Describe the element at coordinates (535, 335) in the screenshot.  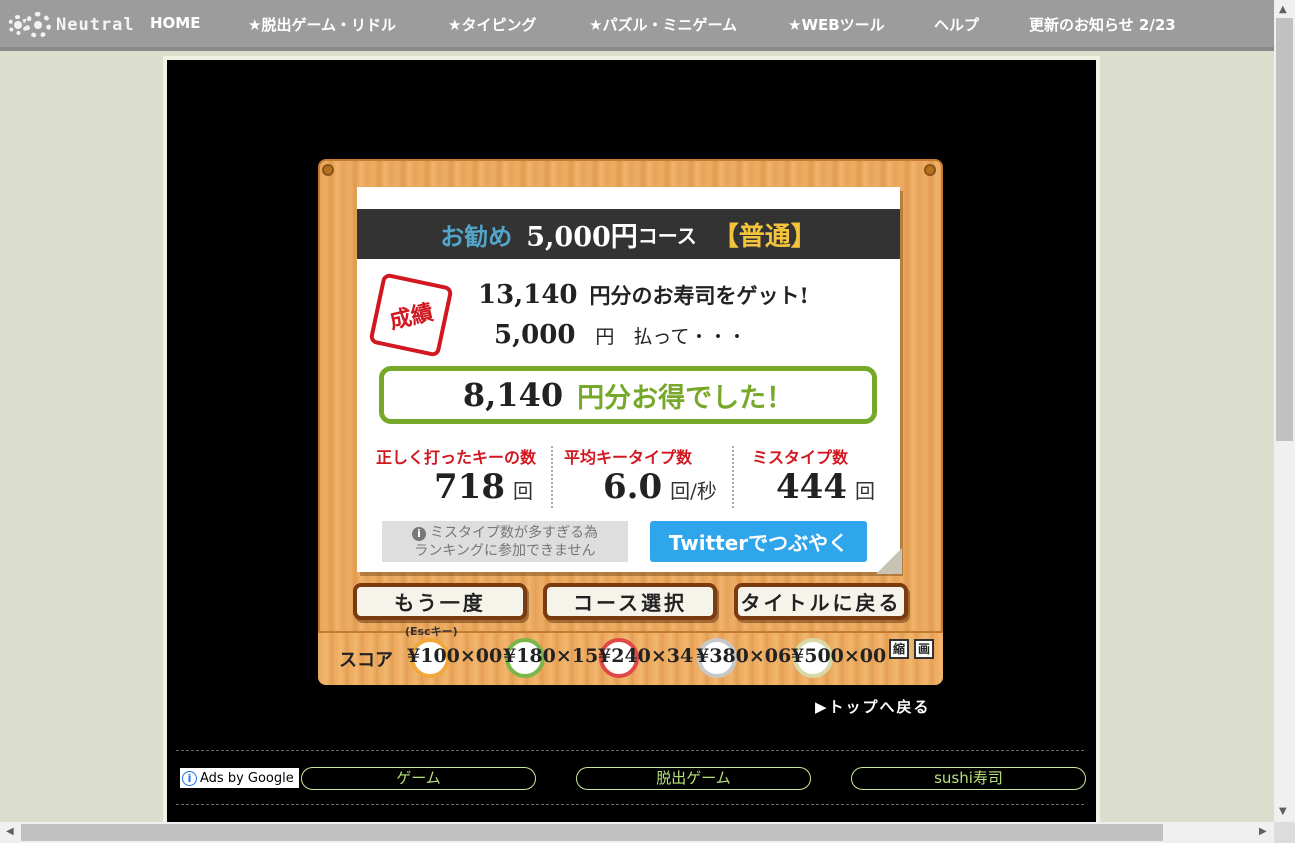
I see `paid-value: 5,000` at that location.